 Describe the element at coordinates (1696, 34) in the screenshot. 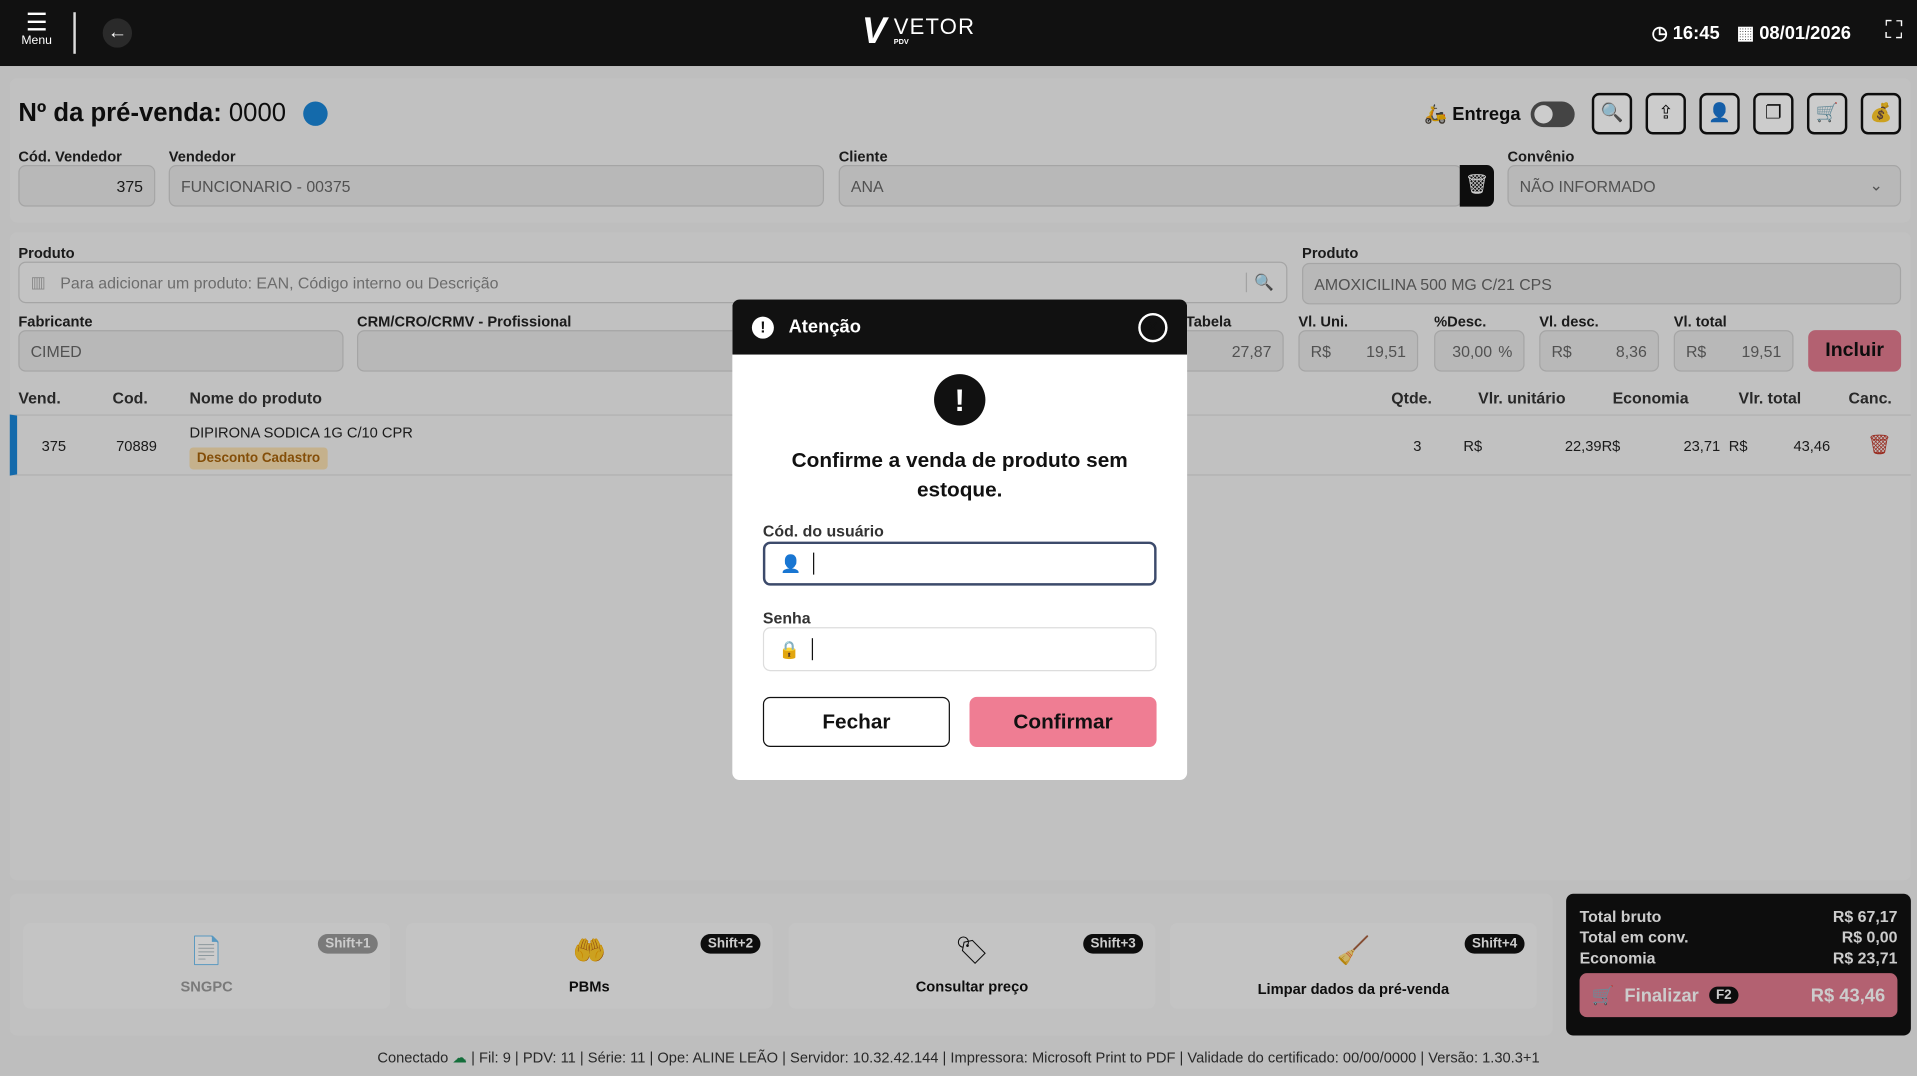

I see `time: 16:45` at that location.